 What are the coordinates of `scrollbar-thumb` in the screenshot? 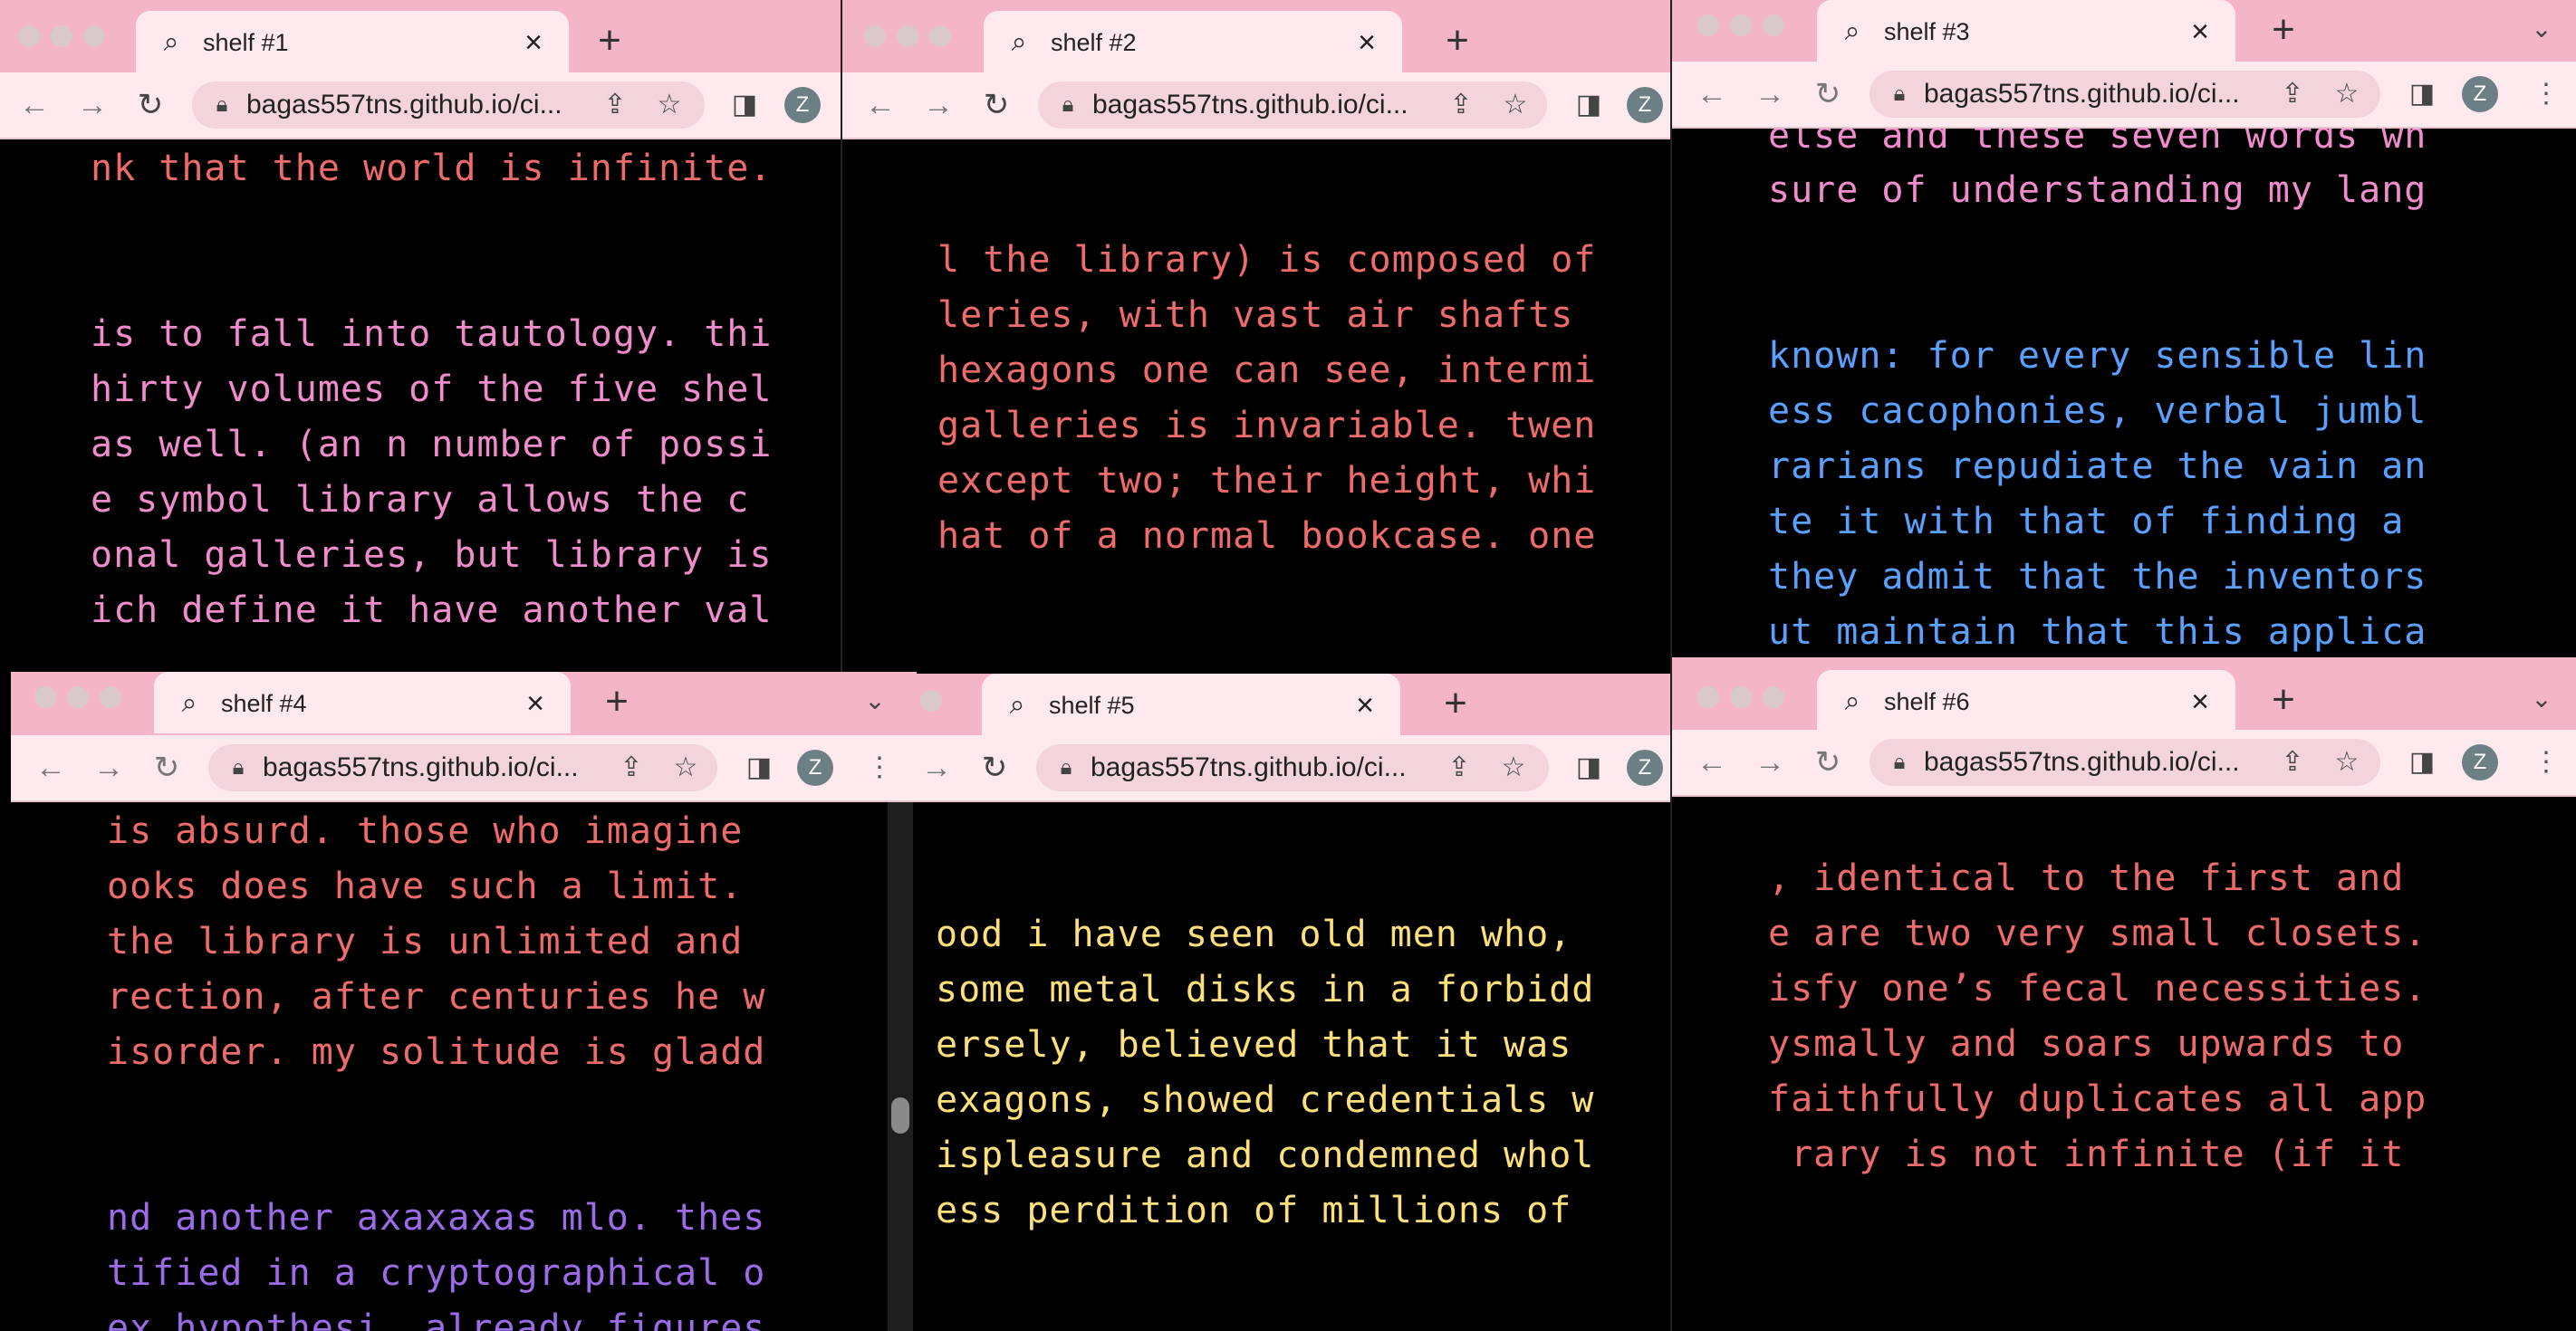 It's located at (900, 1115).